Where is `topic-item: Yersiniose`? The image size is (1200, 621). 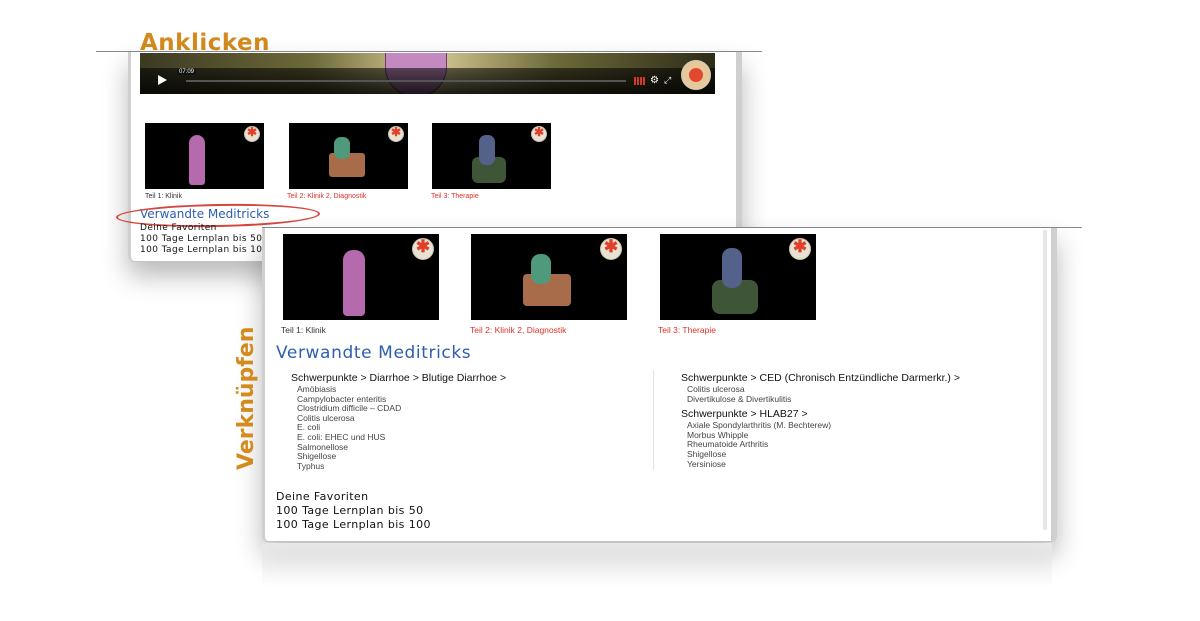
topic-item: Yersiniose is located at coordinates (823, 464).